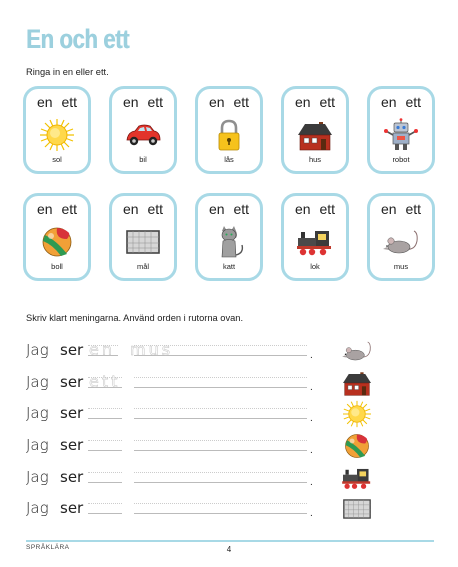  I want to click on card-label: lås, so click(229, 159).